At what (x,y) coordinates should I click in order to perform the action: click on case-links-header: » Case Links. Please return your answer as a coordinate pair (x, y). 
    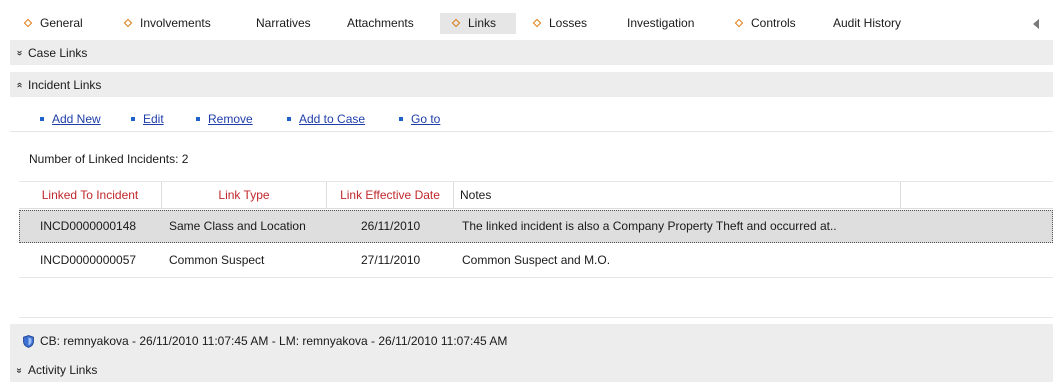
    Looking at the image, I should click on (531, 53).